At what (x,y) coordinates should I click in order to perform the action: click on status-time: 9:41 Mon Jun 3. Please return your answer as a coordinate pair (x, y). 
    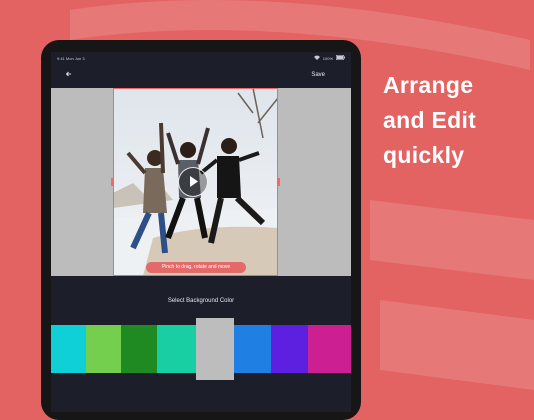
    Looking at the image, I should click on (71, 58).